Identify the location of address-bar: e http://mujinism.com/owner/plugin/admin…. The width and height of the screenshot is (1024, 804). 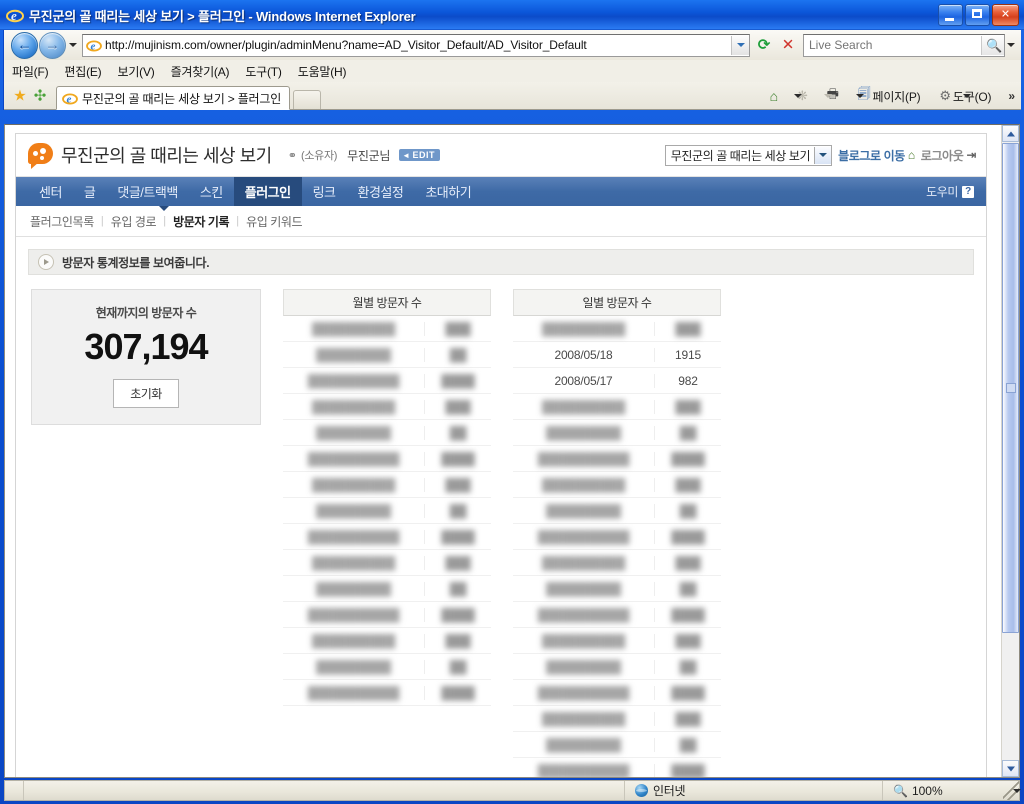
(416, 45).